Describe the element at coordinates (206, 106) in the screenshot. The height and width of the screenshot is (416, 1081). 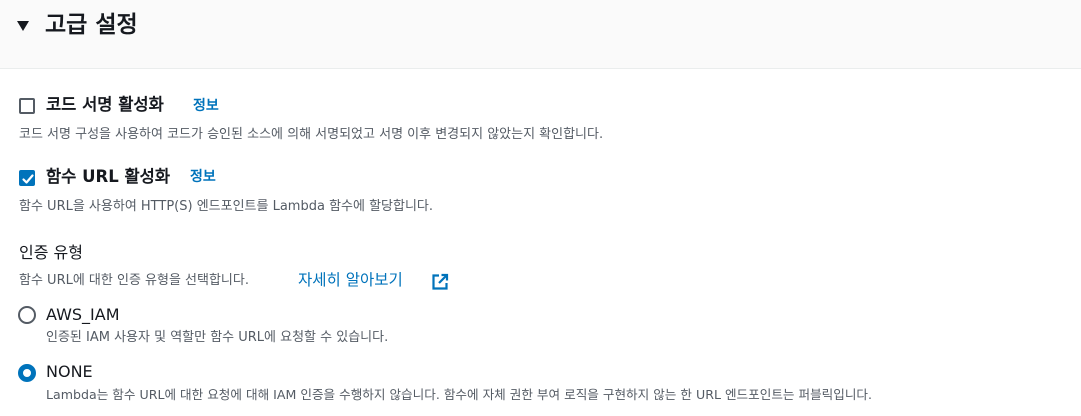
I see `code-signing-info-link: 정보` at that location.